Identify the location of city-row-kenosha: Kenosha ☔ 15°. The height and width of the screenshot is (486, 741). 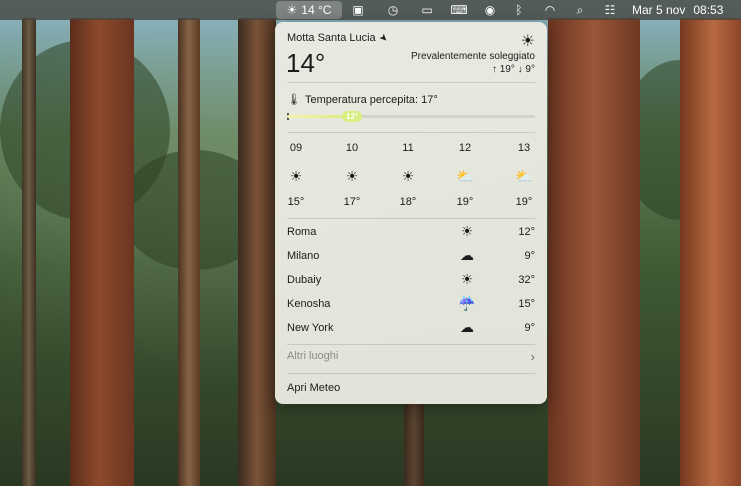
(411, 305).